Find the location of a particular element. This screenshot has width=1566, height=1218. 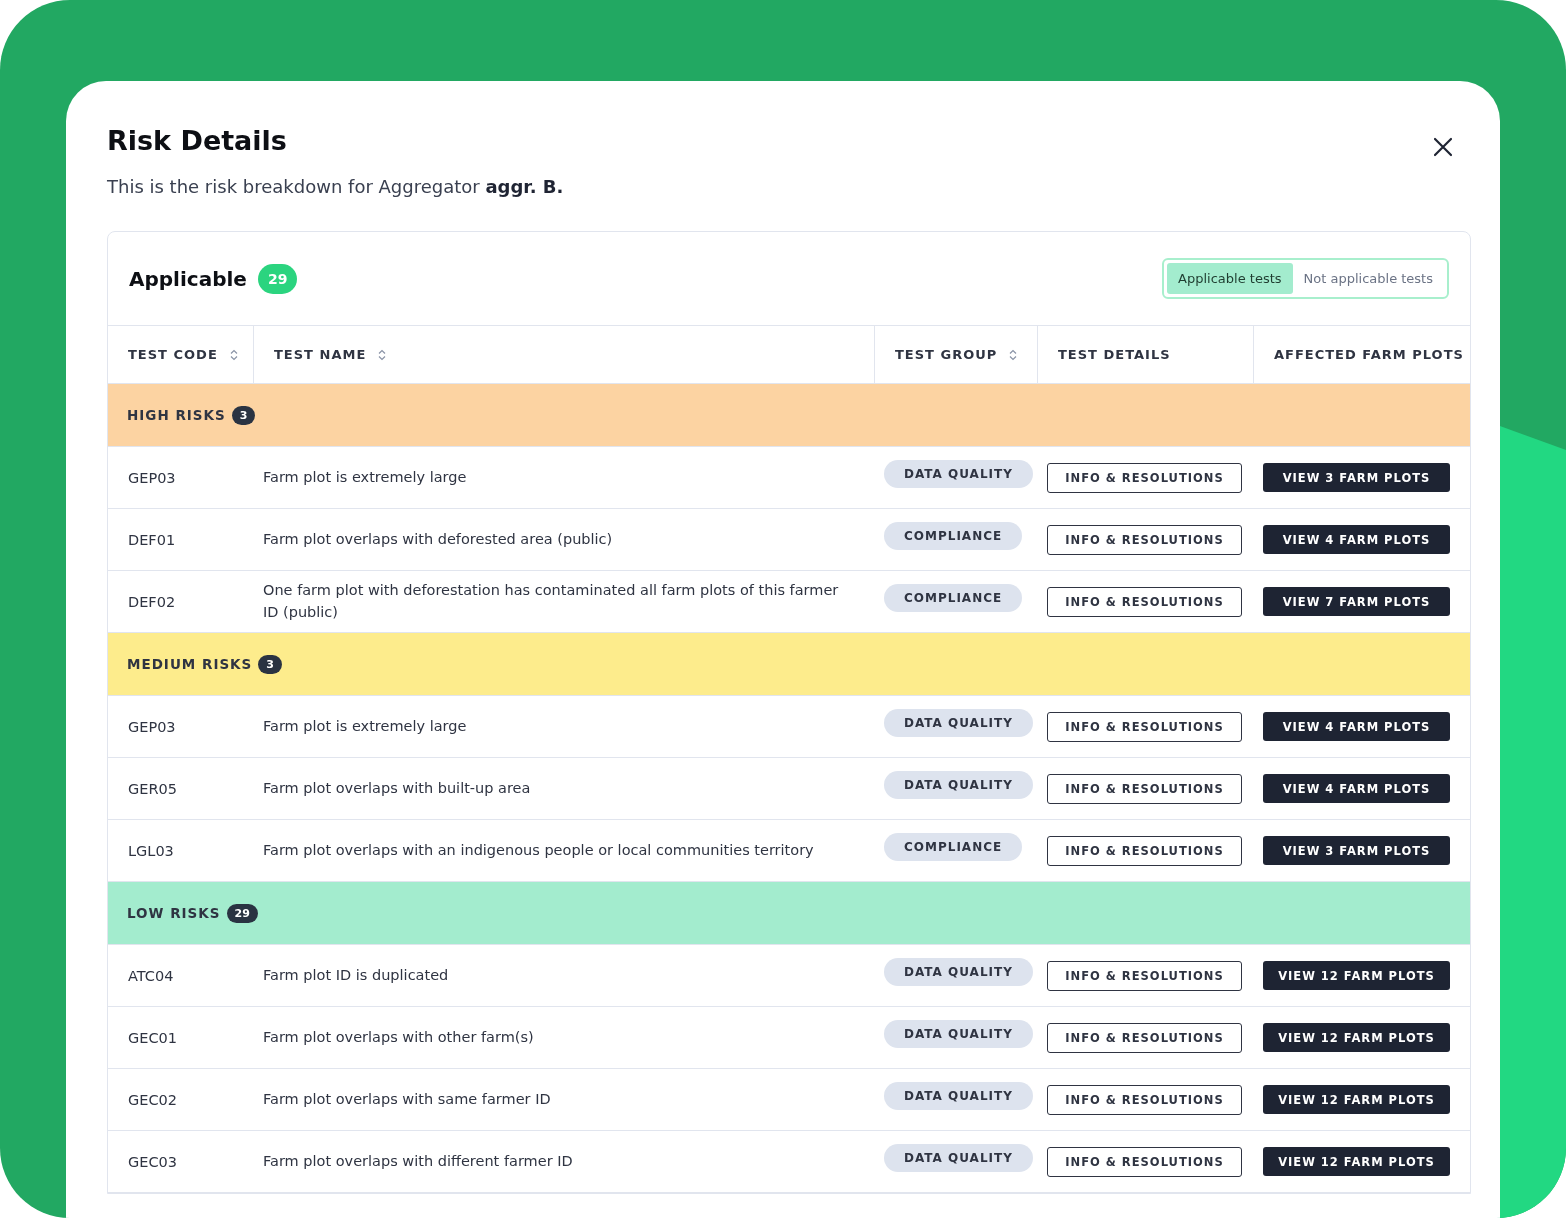

filter-tab: Applicable tests is located at coordinates (1230, 278).